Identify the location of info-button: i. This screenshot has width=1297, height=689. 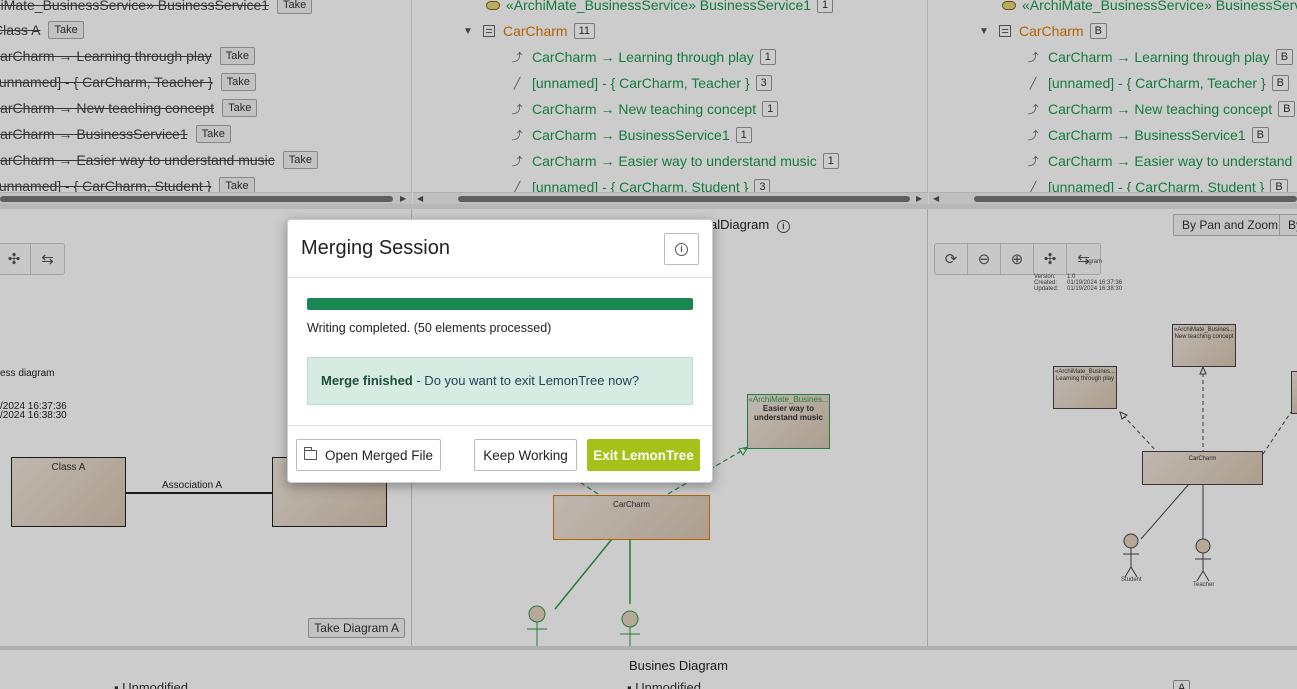
(681, 249).